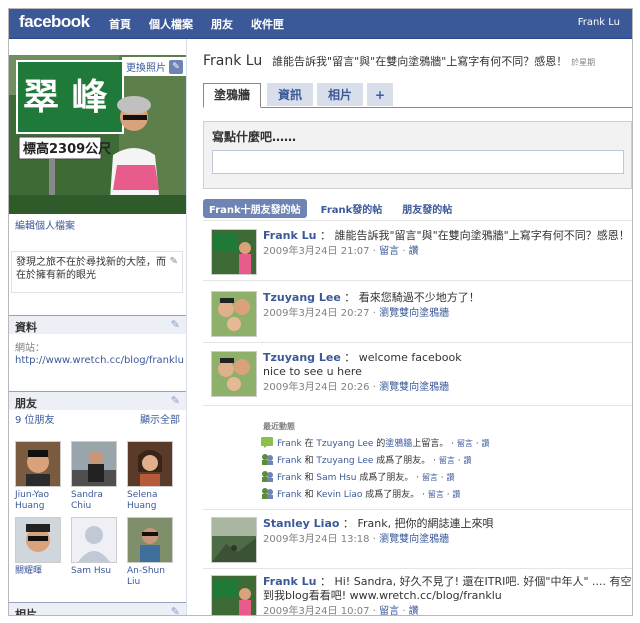 Image resolution: width=640 pixels, height=623 pixels. Describe the element at coordinates (99, 360) in the screenshot. I see `website-link: http://www.wretch.cc/blog/franklu` at that location.